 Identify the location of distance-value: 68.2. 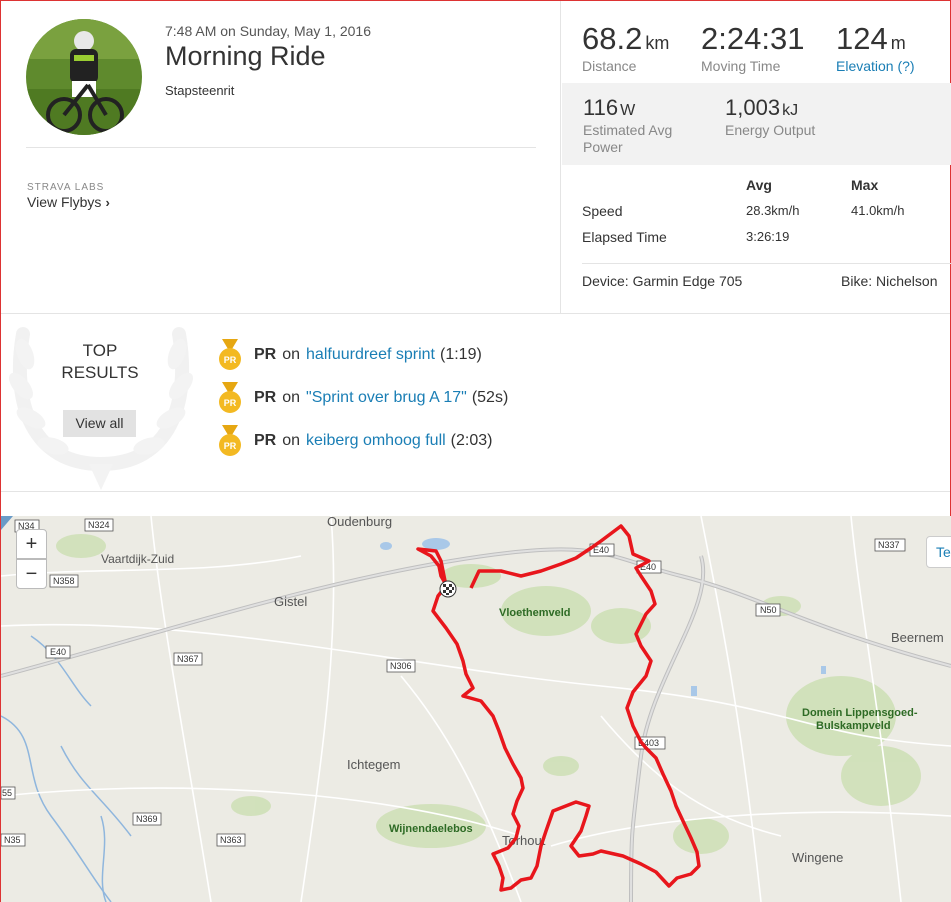
(612, 38).